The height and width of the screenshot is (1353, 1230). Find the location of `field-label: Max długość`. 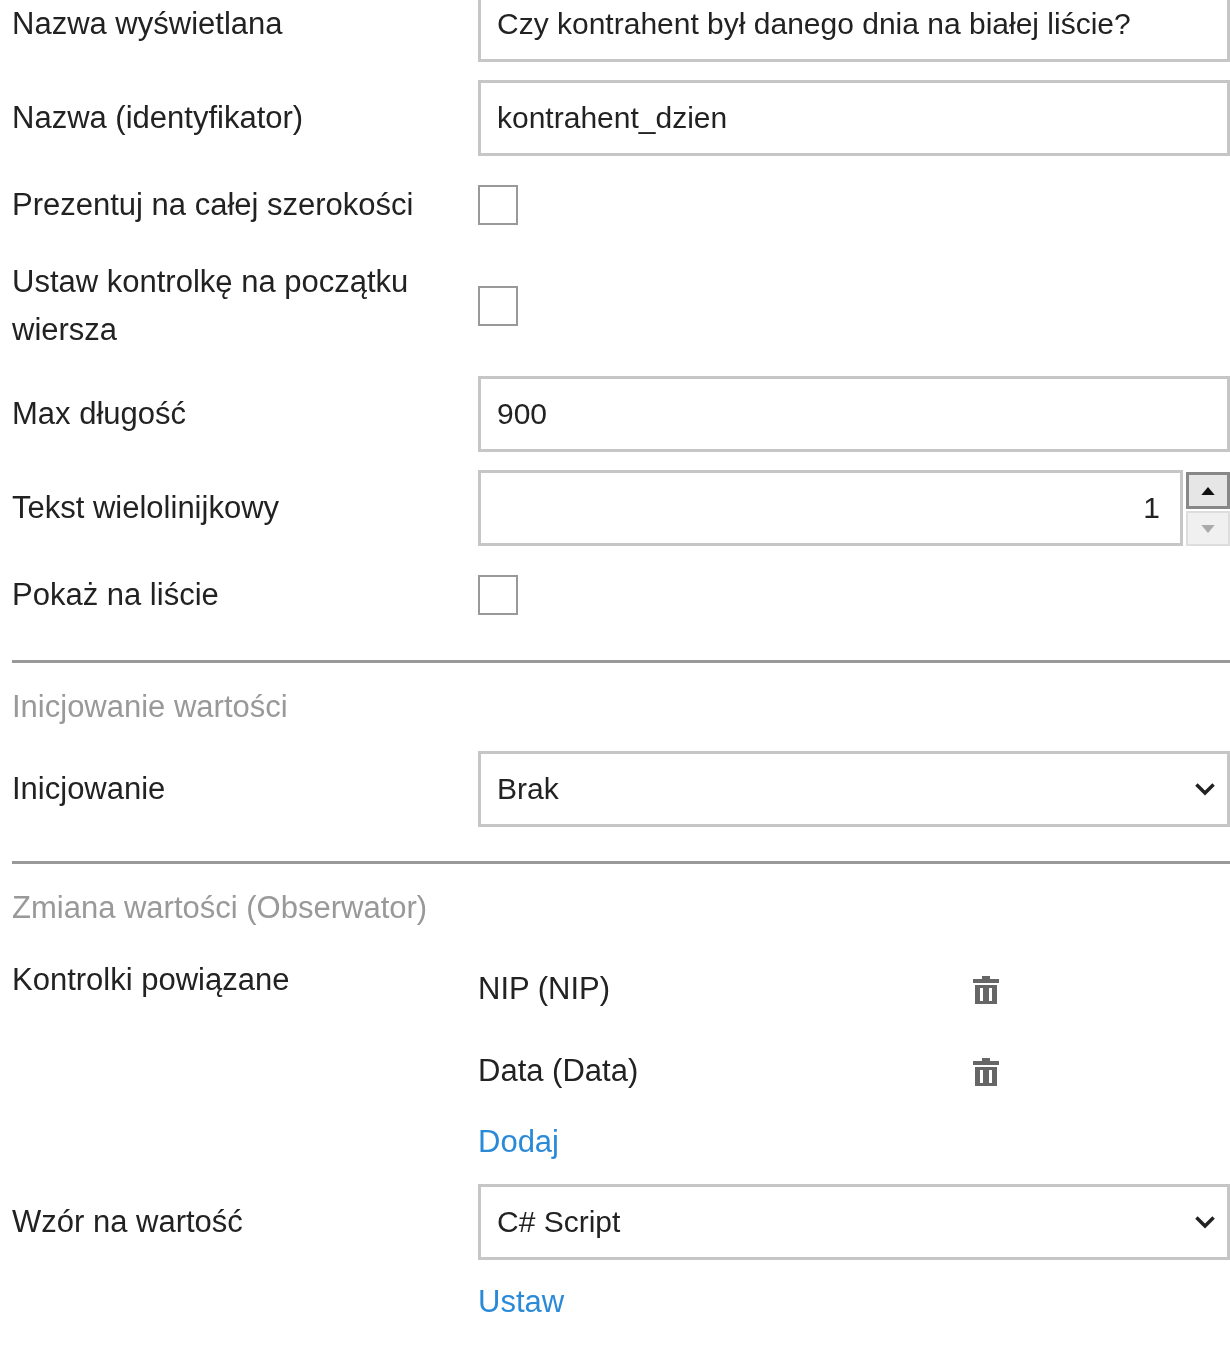

field-label: Max długość is located at coordinates (100, 414).